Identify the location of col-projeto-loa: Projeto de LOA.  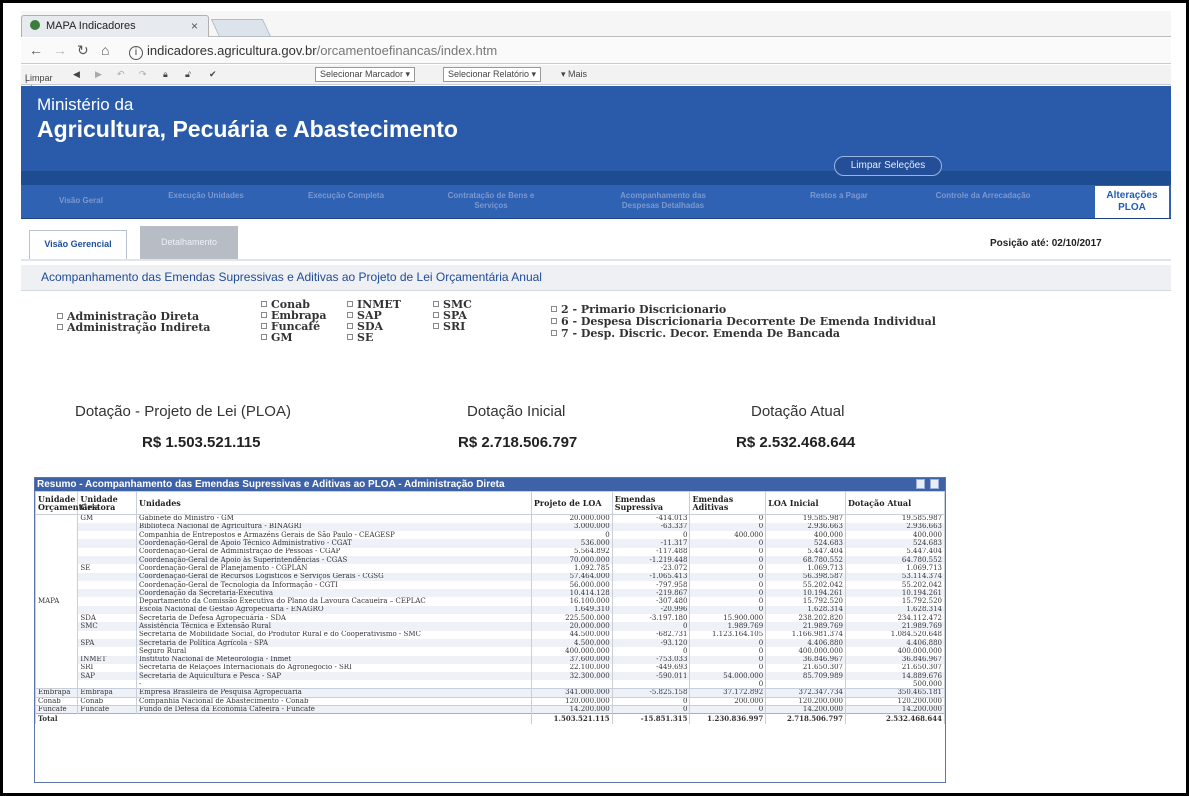
(571, 503).